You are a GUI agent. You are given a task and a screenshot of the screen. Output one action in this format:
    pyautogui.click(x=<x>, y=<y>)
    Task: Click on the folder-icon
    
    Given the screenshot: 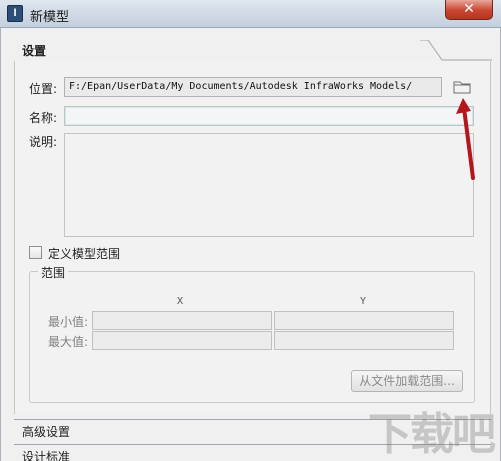 What is the action you would take?
    pyautogui.click(x=462, y=87)
    